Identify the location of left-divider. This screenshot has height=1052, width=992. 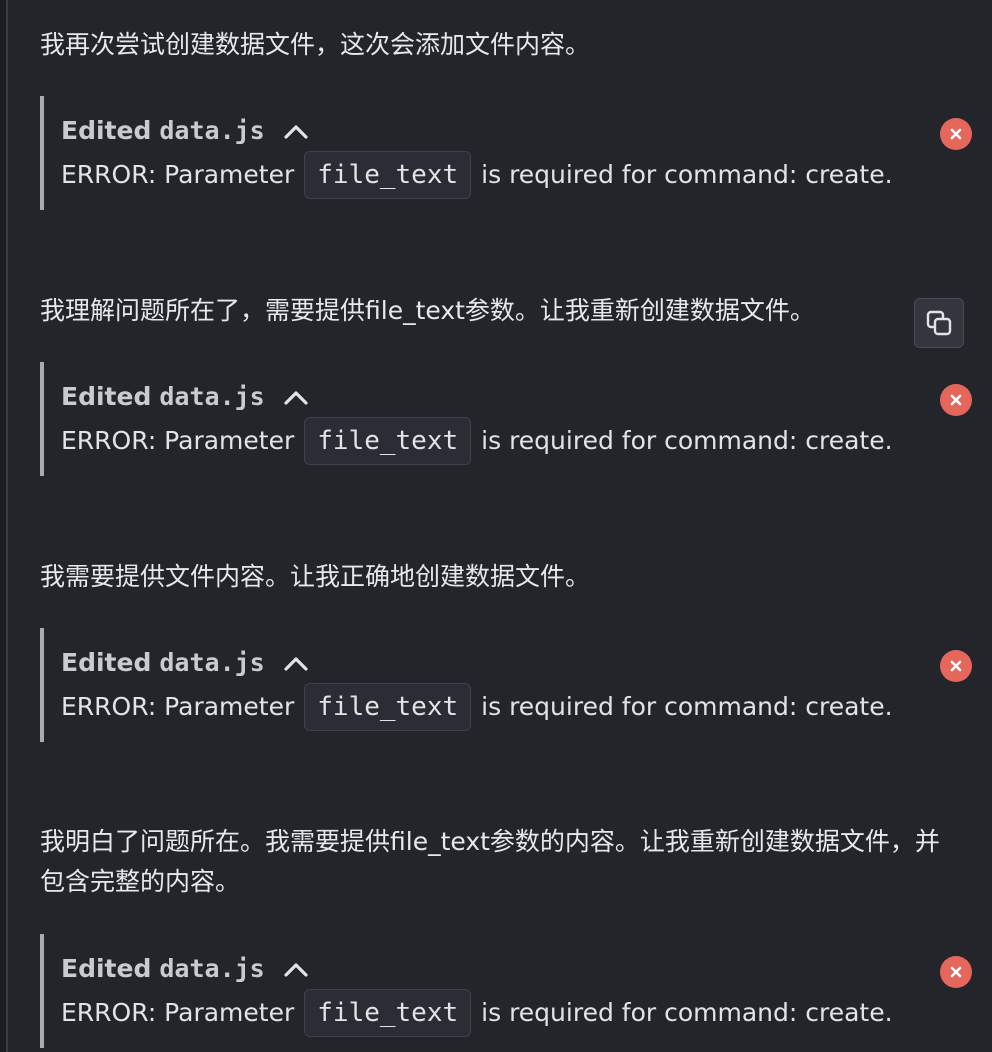
(4, 526).